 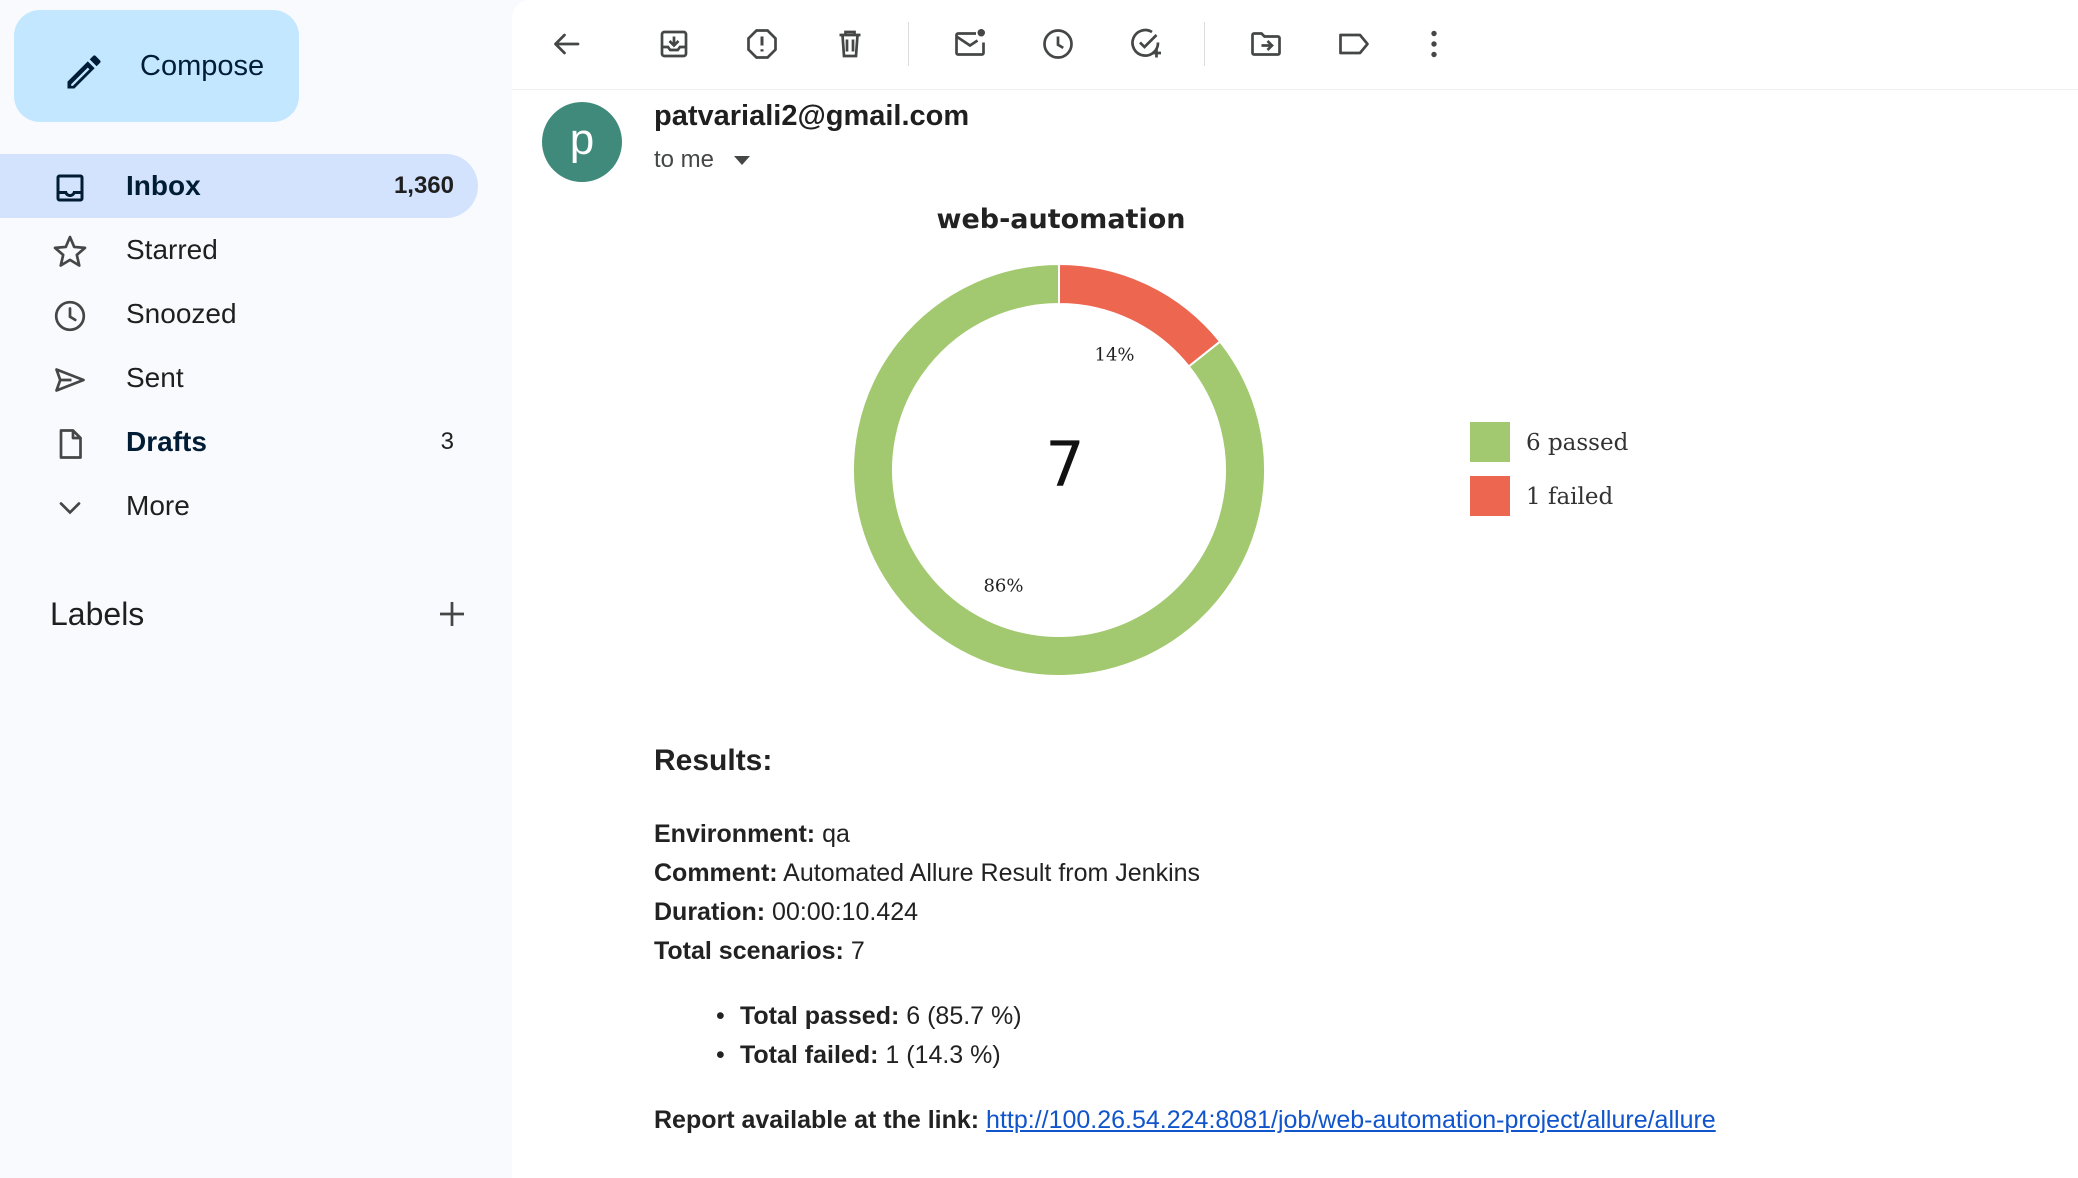 I want to click on environment-value: qa, so click(x=832, y=834).